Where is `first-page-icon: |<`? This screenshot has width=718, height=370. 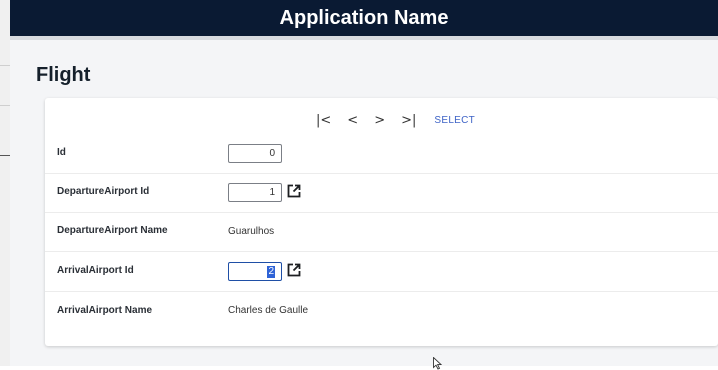 first-page-icon: |< is located at coordinates (323, 120).